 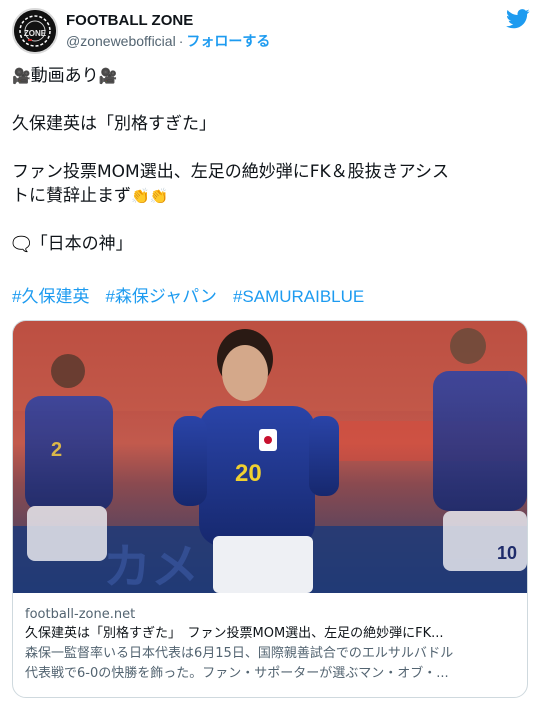 What do you see at coordinates (114, 124) in the screenshot?
I see `tweet-line-2: 久保建英は「別格すぎた」` at bounding box center [114, 124].